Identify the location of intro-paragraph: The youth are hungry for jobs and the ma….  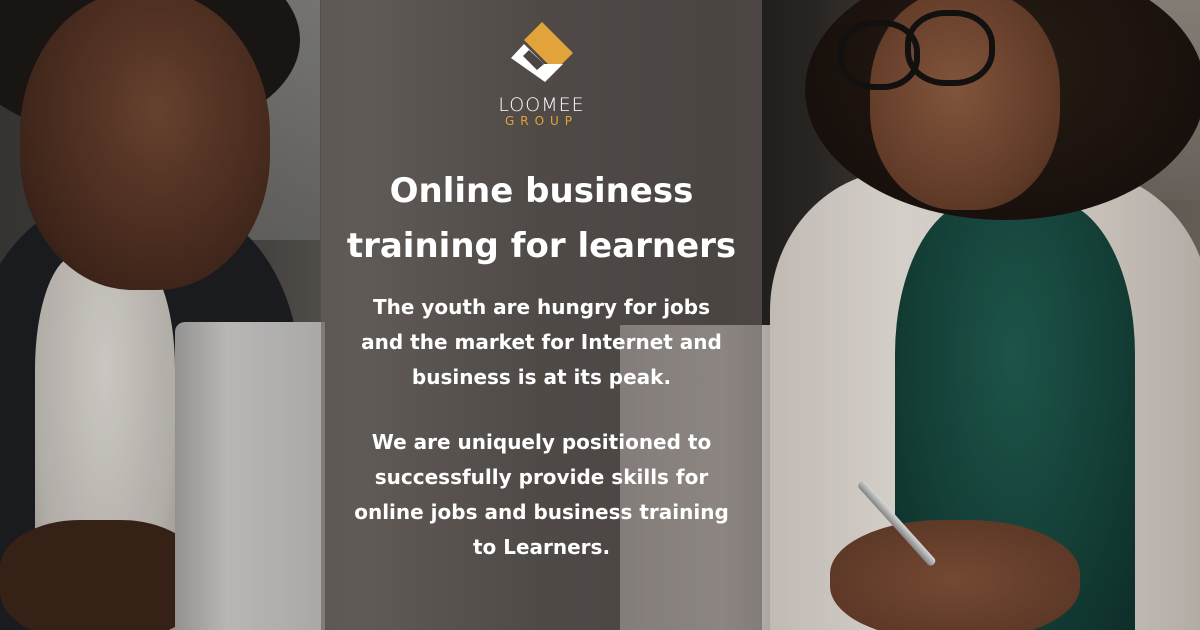
(541, 342).